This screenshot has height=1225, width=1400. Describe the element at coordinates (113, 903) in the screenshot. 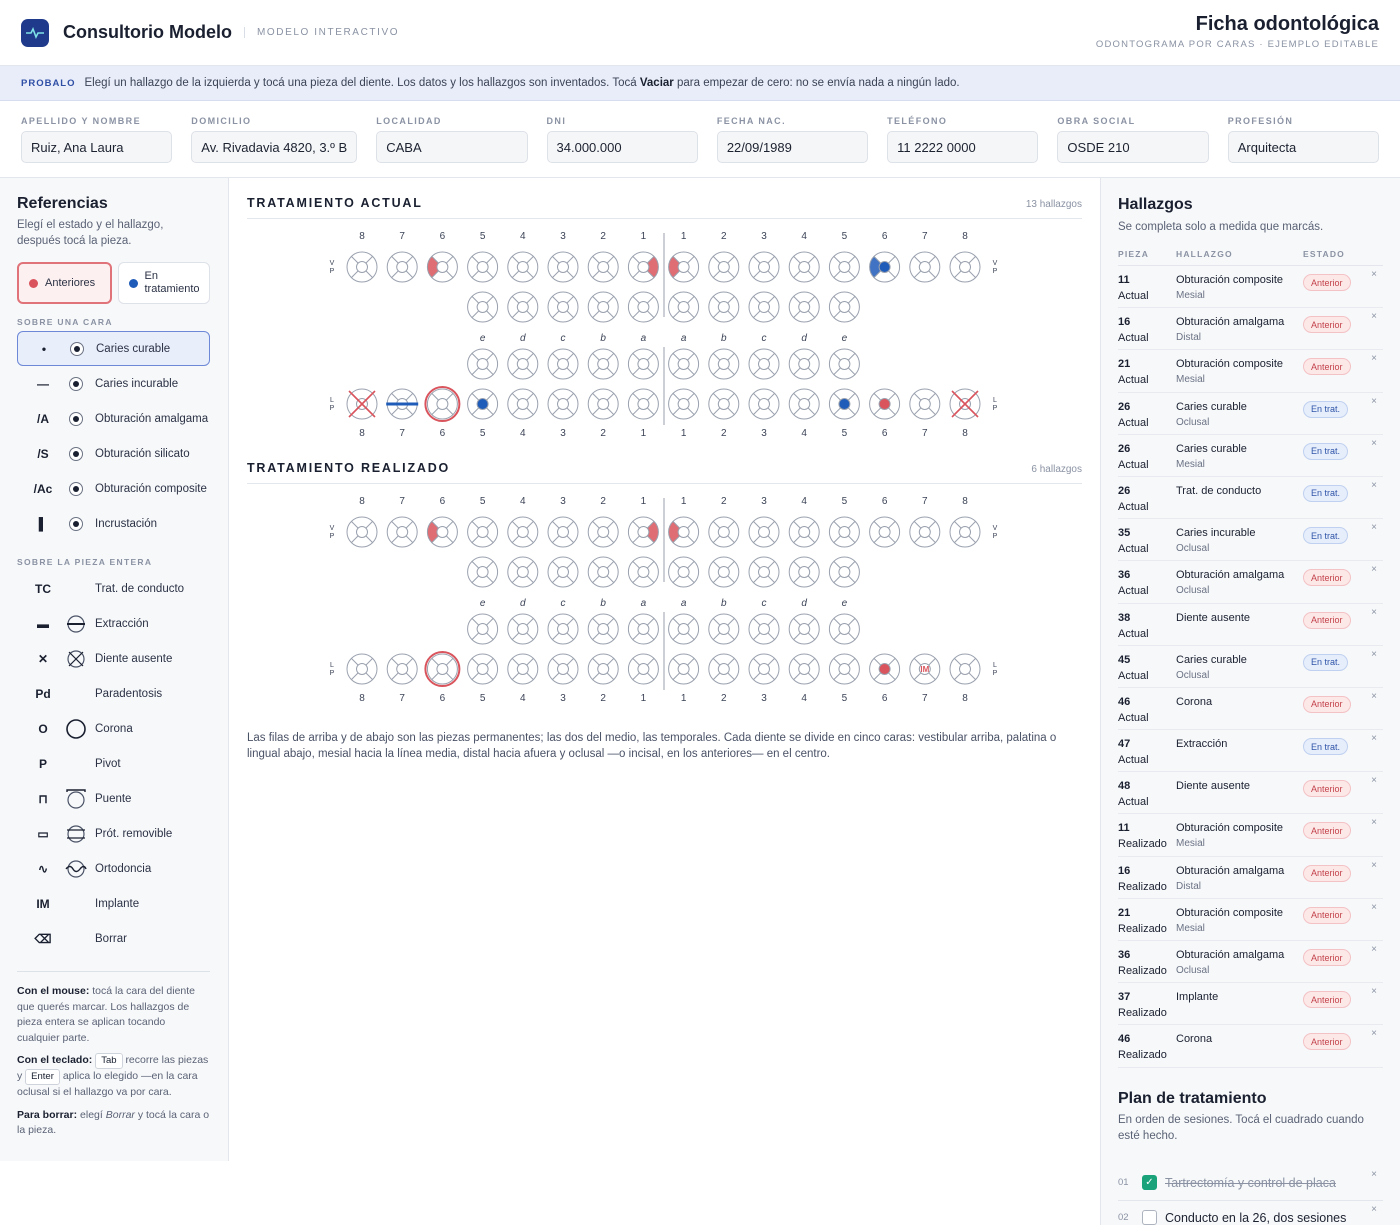

I see `ref-item: IM Implante` at that location.